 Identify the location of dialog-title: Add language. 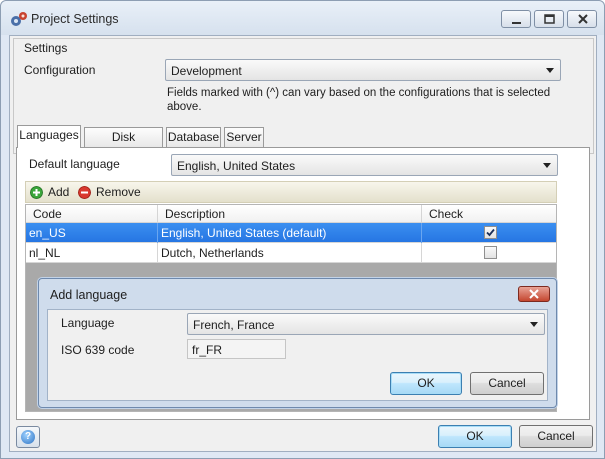
(89, 295).